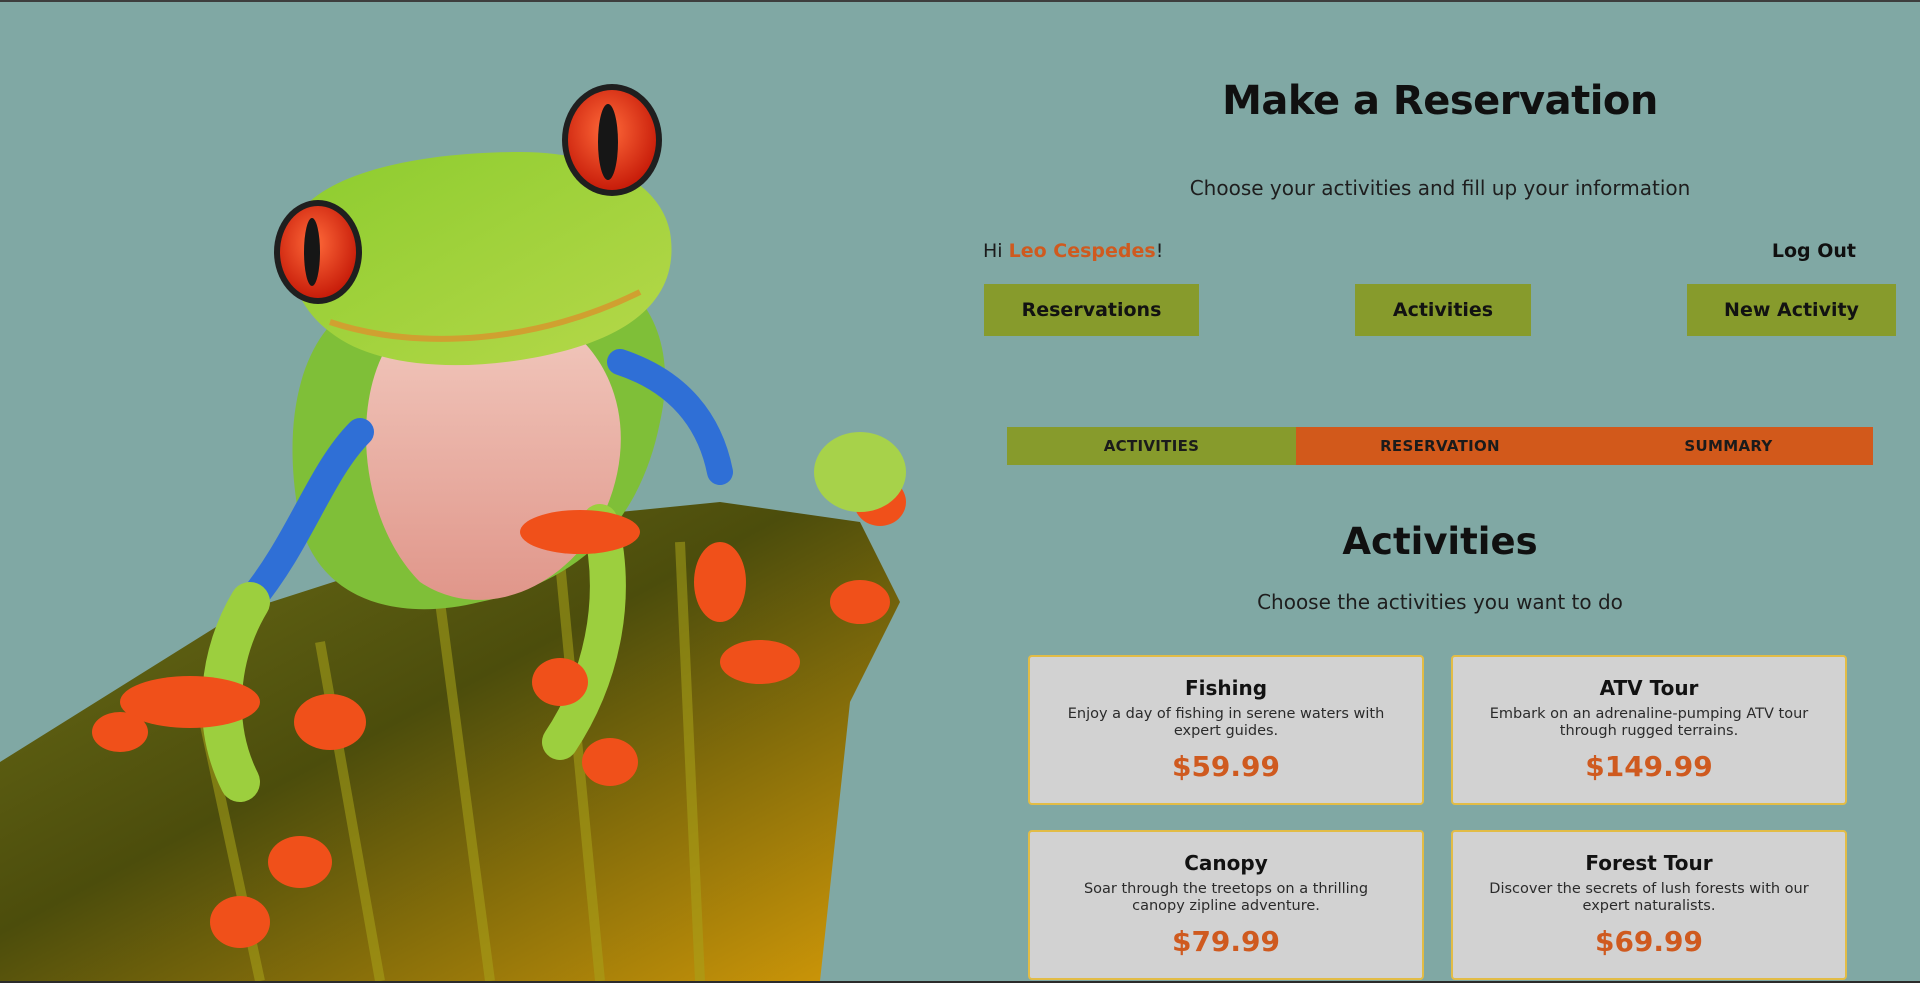 This screenshot has height=983, width=1920. Describe the element at coordinates (1649, 863) in the screenshot. I see `activity-name: Forest Tour` at that location.